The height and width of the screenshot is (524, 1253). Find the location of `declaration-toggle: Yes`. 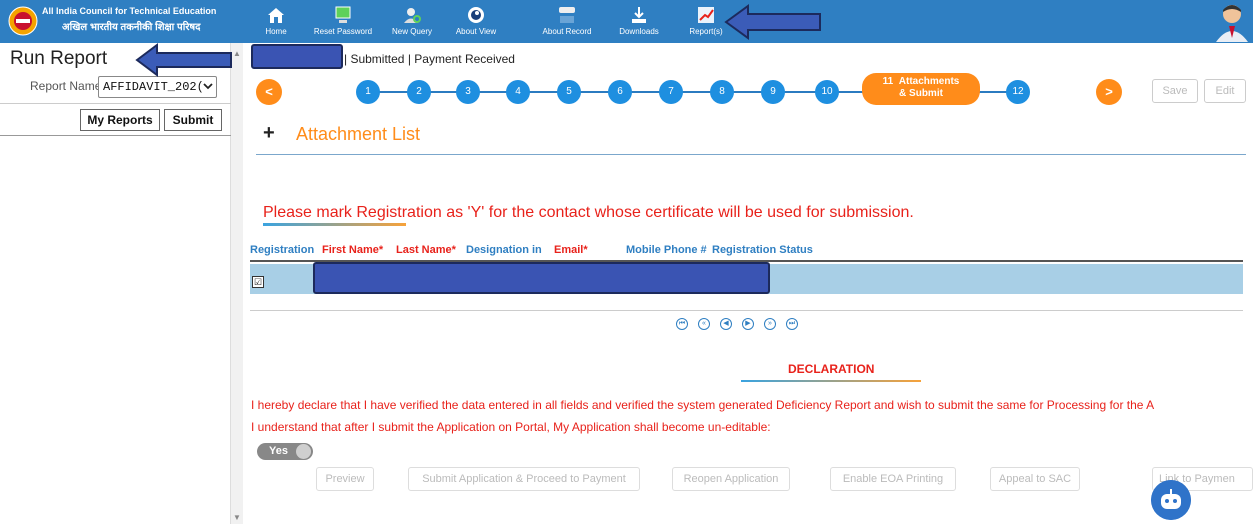

declaration-toggle: Yes is located at coordinates (285, 451).